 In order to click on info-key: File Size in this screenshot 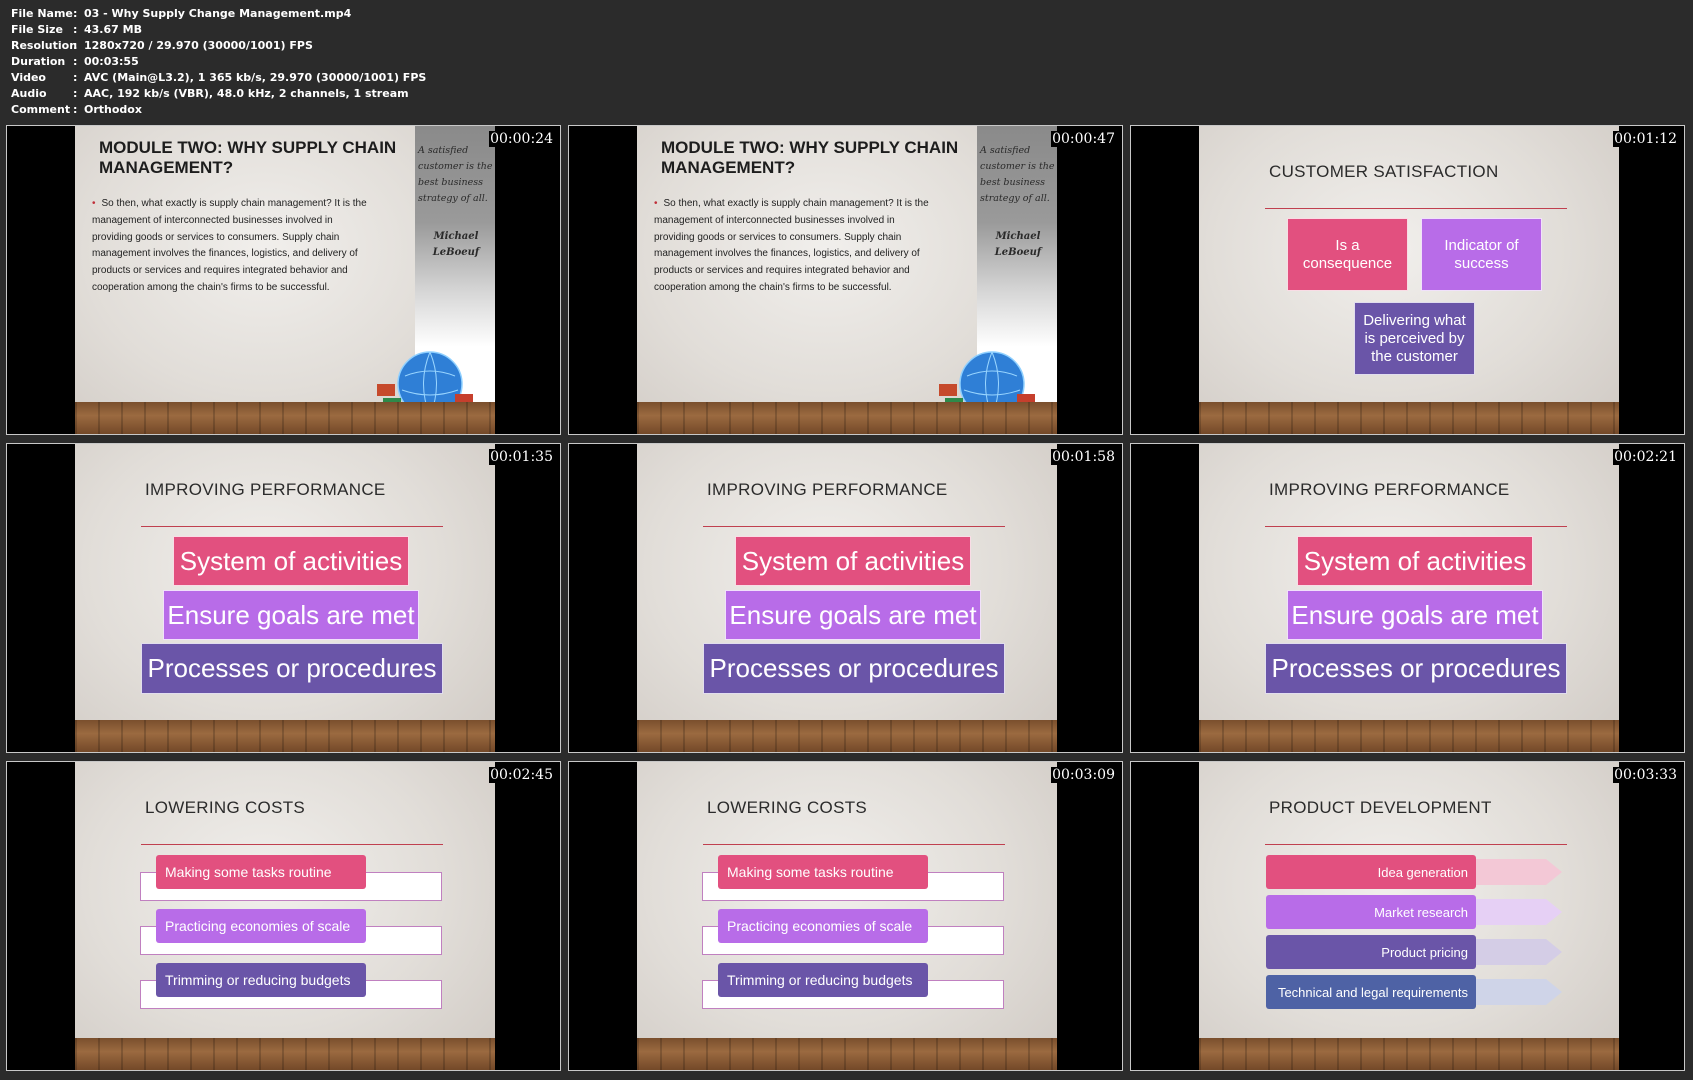, I will do `click(37, 29)`.